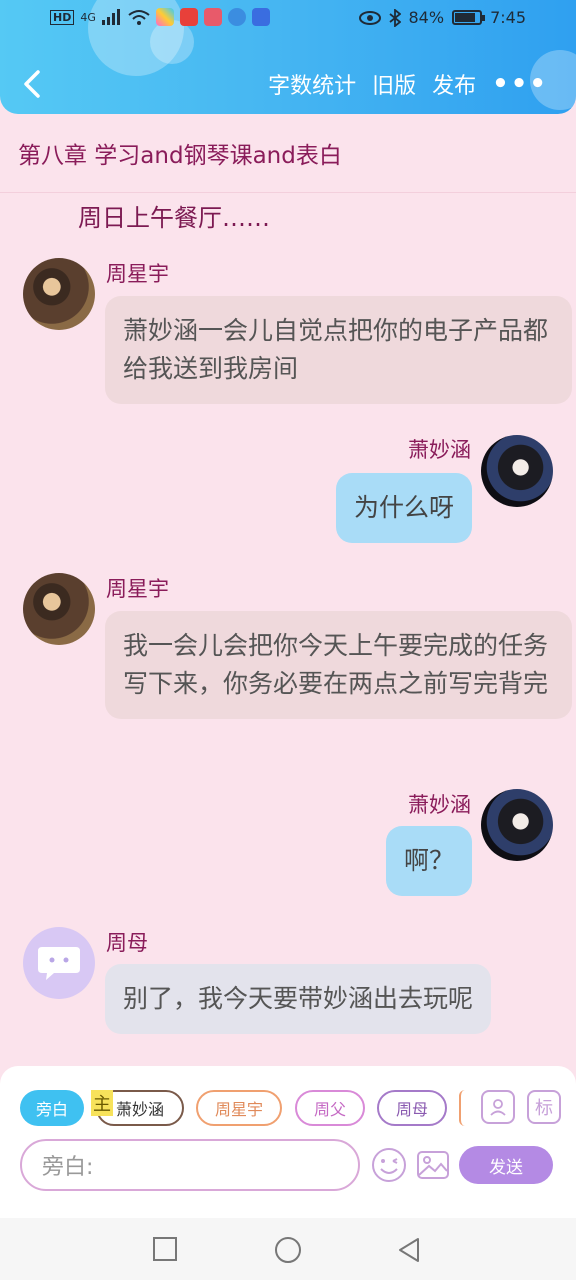  Describe the element at coordinates (33, 84) in the screenshot. I see `back-icon` at that location.